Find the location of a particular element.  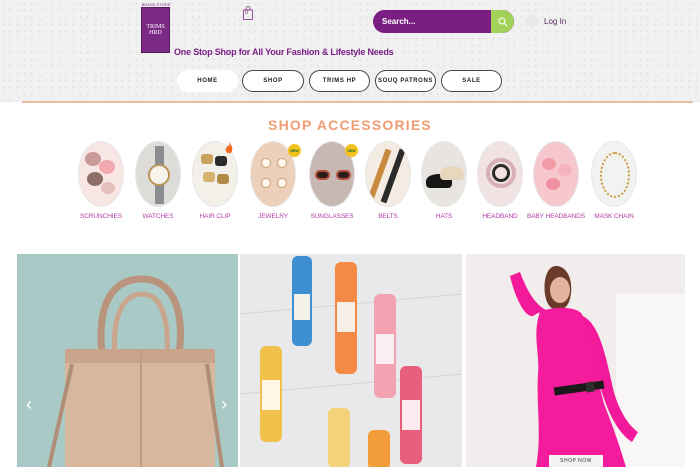

login-link: Log In is located at coordinates (546, 21).